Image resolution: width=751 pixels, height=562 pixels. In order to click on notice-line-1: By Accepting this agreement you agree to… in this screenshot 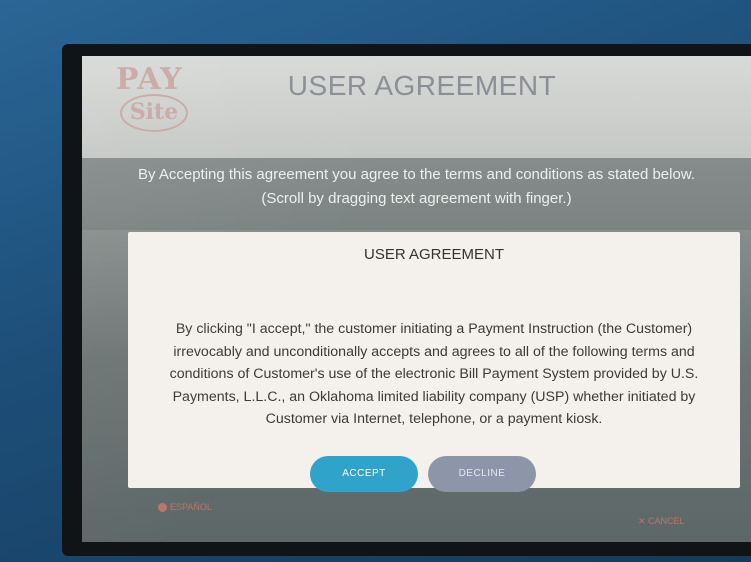, I will do `click(416, 174)`.